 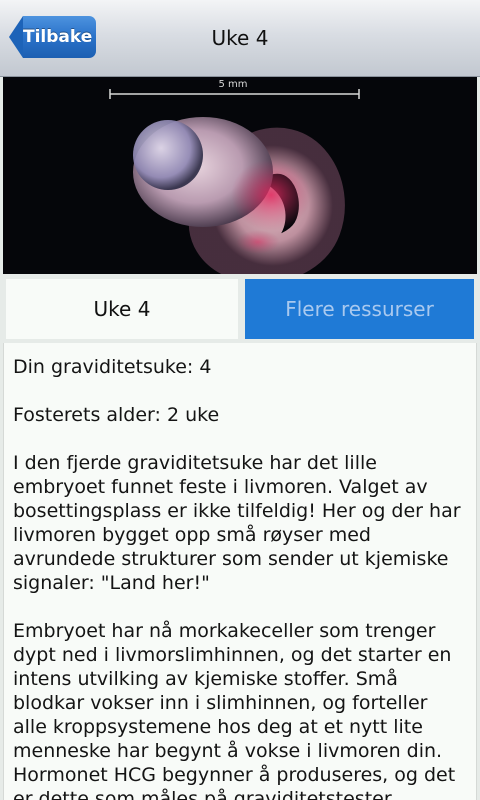 What do you see at coordinates (112, 367) in the screenshot?
I see `pregnancy-week-text: Din graviditetsuke: 4` at bounding box center [112, 367].